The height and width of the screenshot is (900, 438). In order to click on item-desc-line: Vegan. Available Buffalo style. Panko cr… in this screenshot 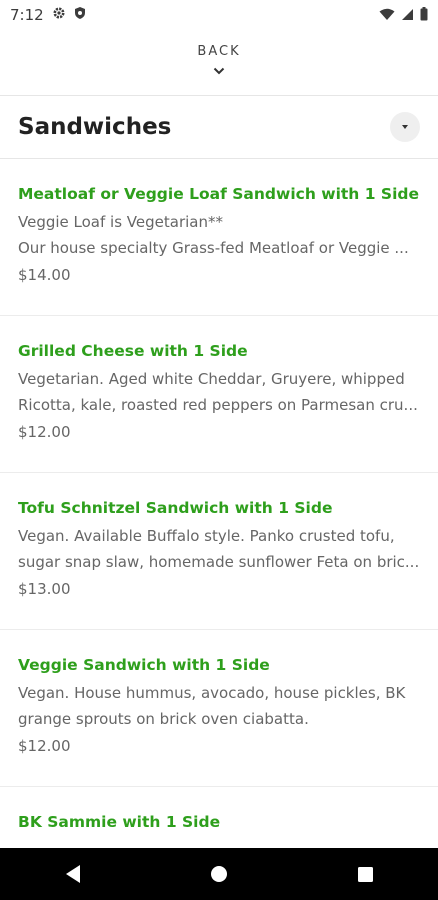, I will do `click(206, 536)`.